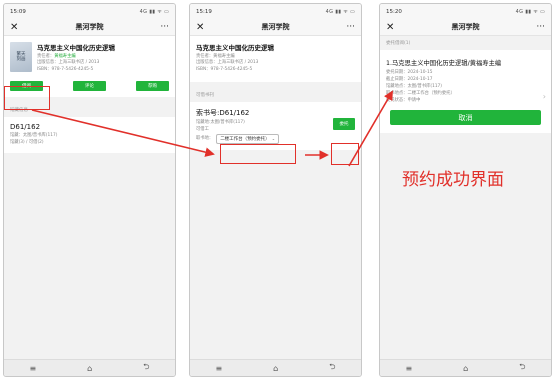  I want to click on arrow-borrow-to-form, so click(123, 133).